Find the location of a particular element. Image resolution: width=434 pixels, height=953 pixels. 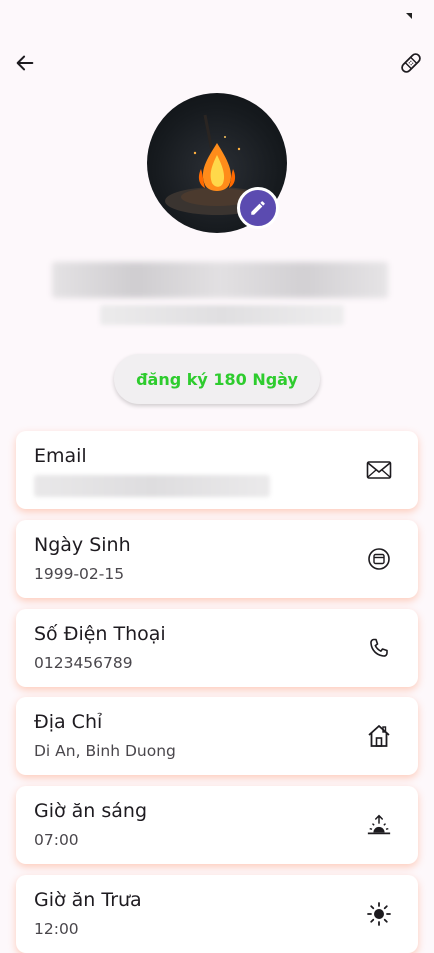

address-value: Di An, Binh Duong is located at coordinates (105, 751).